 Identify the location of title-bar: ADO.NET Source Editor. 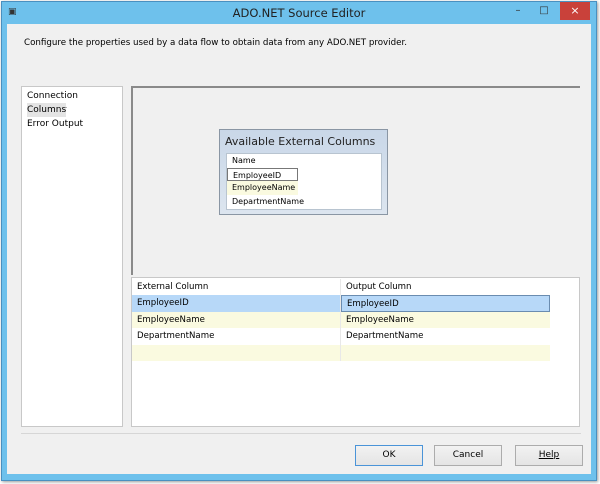
(299, 13).